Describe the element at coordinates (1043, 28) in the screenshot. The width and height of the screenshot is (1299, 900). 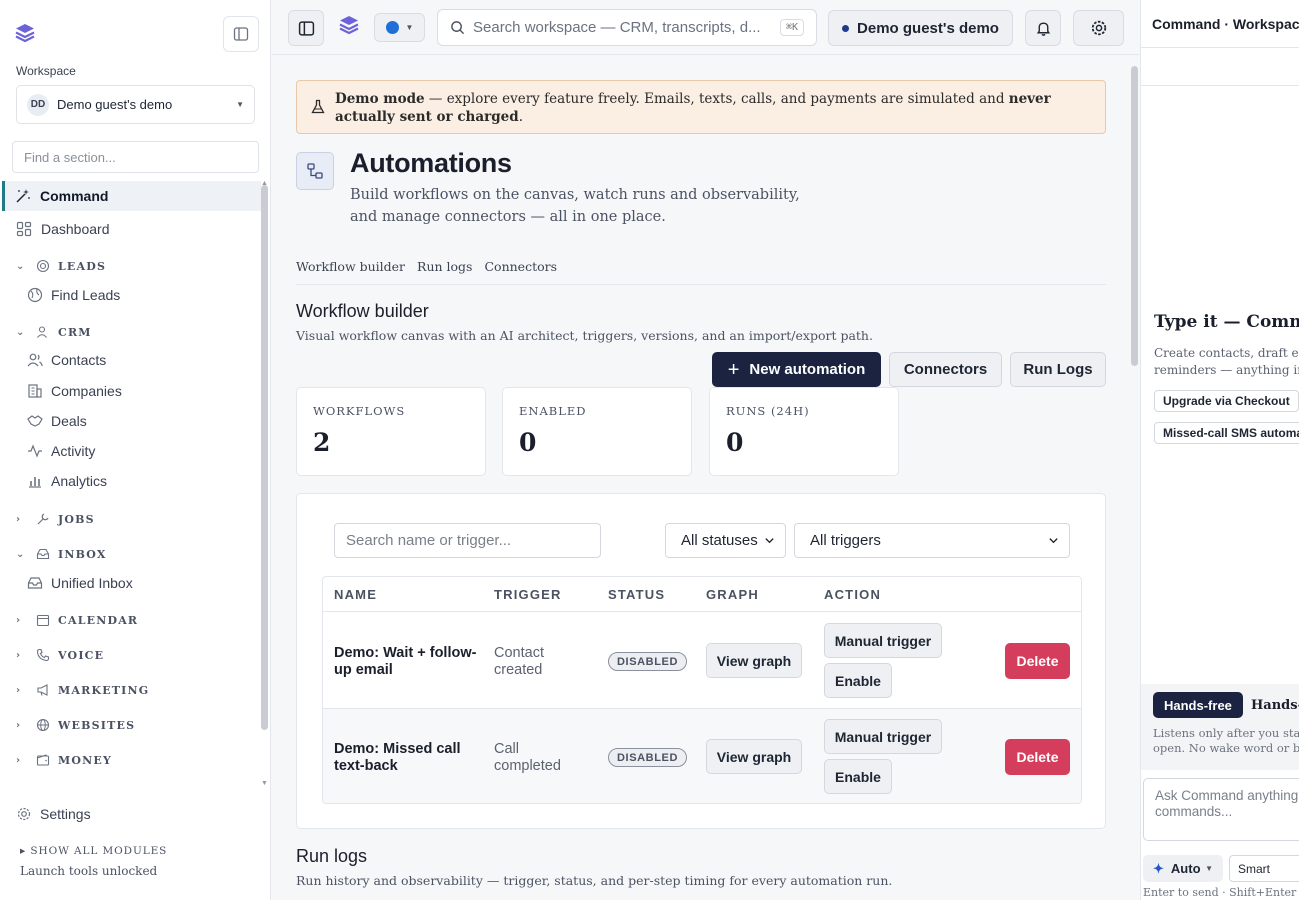
I see `notifications-button` at that location.